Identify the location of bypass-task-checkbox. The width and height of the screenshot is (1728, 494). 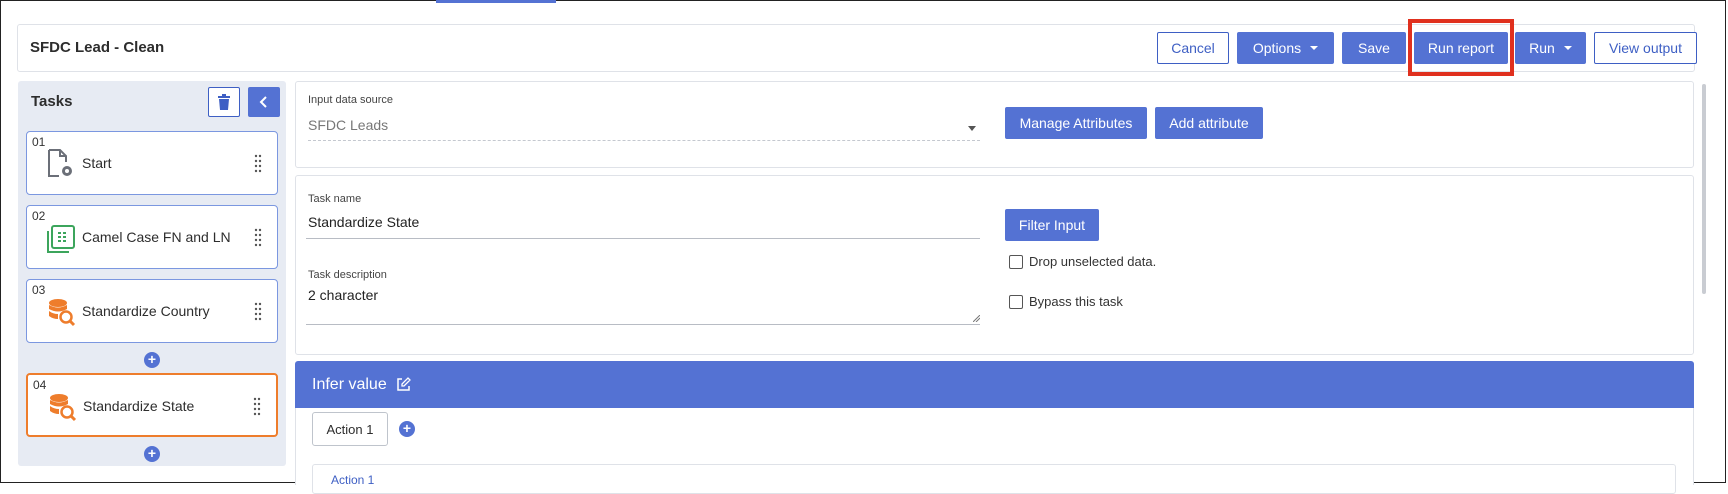
(1016, 302).